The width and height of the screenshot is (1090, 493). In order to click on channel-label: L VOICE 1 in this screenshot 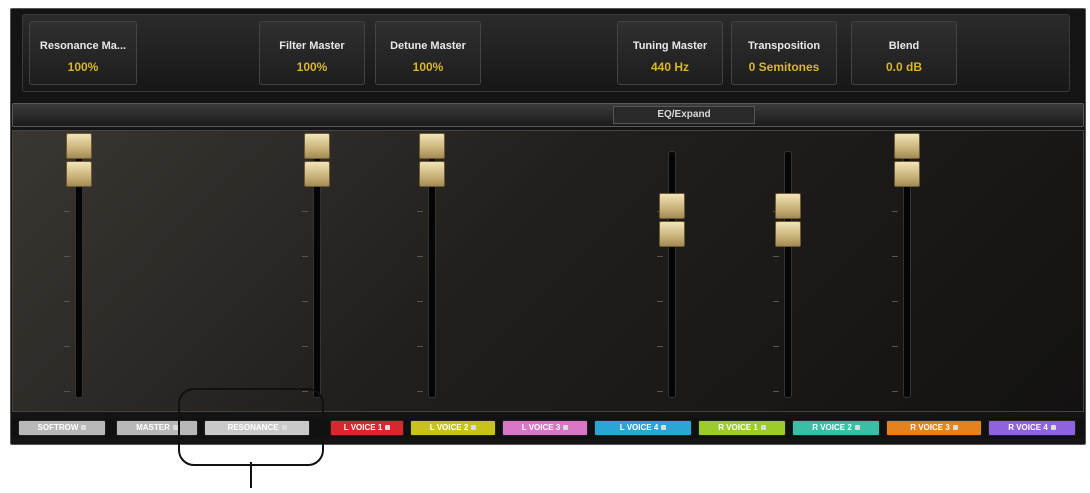, I will do `click(363, 427)`.